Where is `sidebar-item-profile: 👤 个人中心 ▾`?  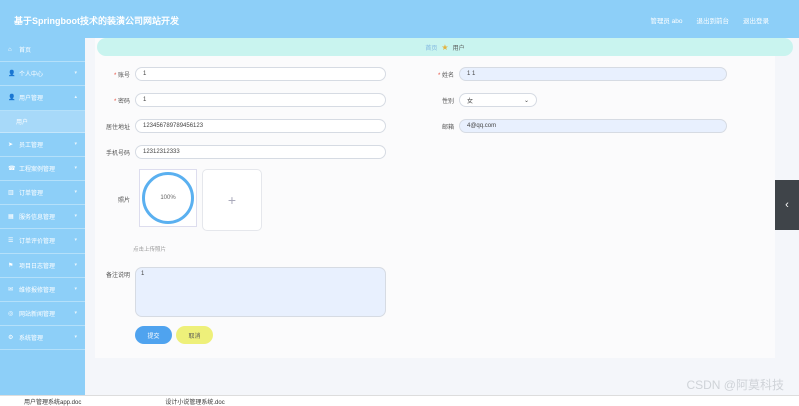
sidebar-item-profile: 👤 个人中心 ▾ is located at coordinates (42, 74).